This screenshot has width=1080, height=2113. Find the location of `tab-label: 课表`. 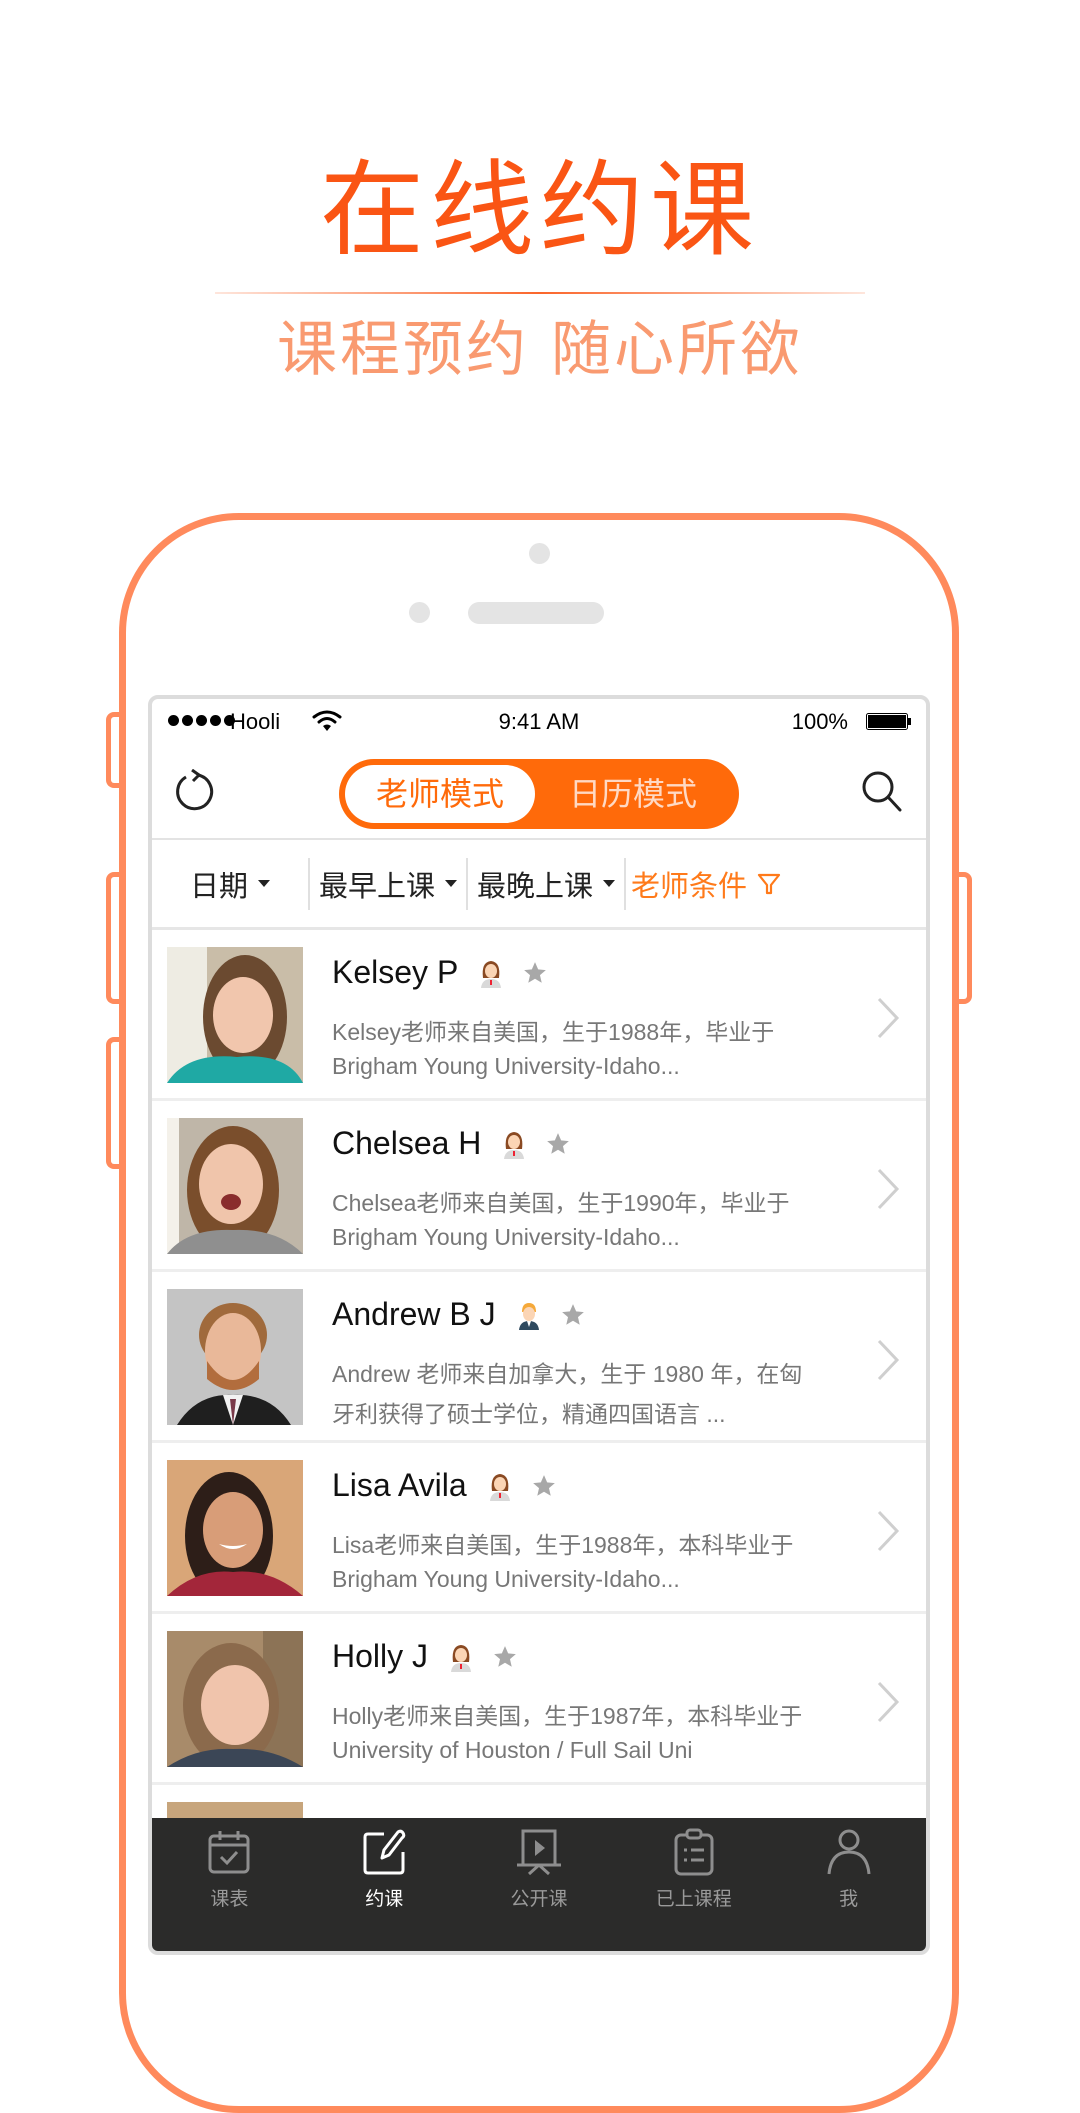

tab-label: 课表 is located at coordinates (229, 1899).